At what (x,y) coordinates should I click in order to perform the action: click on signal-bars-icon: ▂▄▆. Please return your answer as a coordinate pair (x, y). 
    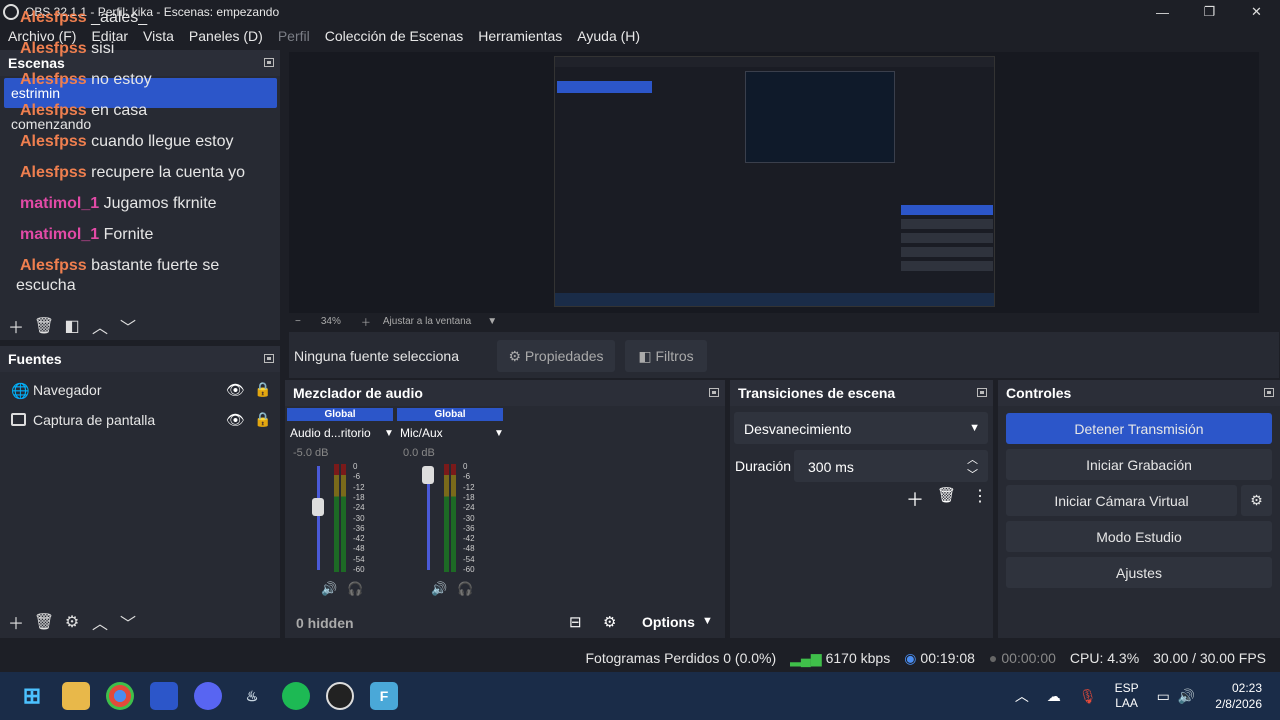
    Looking at the image, I should click on (806, 657).